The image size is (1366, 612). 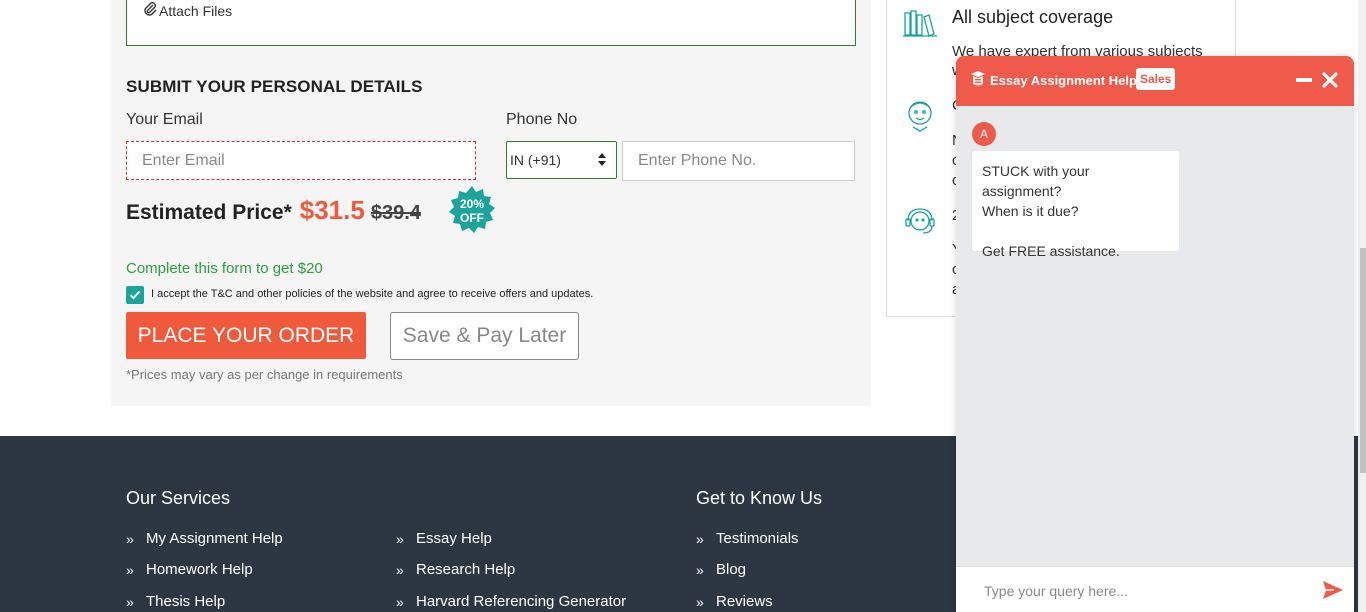 I want to click on footer-link: » Essay Help, so click(x=444, y=538).